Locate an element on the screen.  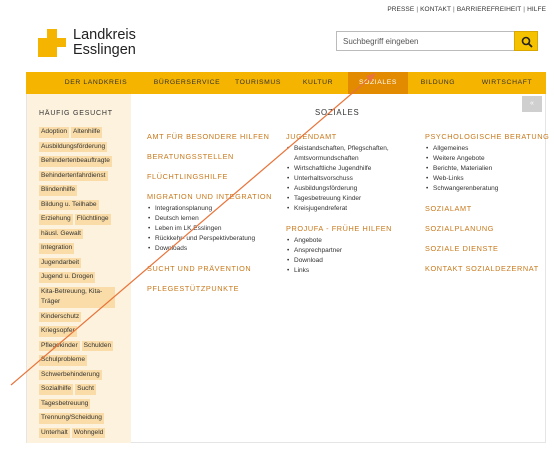
tag-row: Schulprobleme is located at coordinates (84, 360).